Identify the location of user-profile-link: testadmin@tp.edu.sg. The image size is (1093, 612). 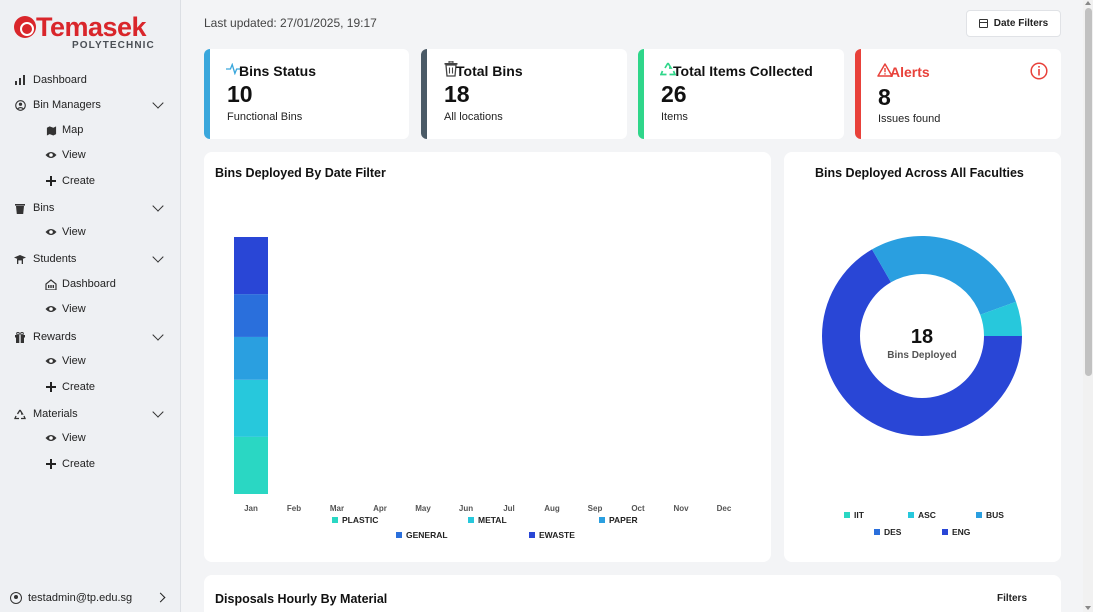
(90, 598).